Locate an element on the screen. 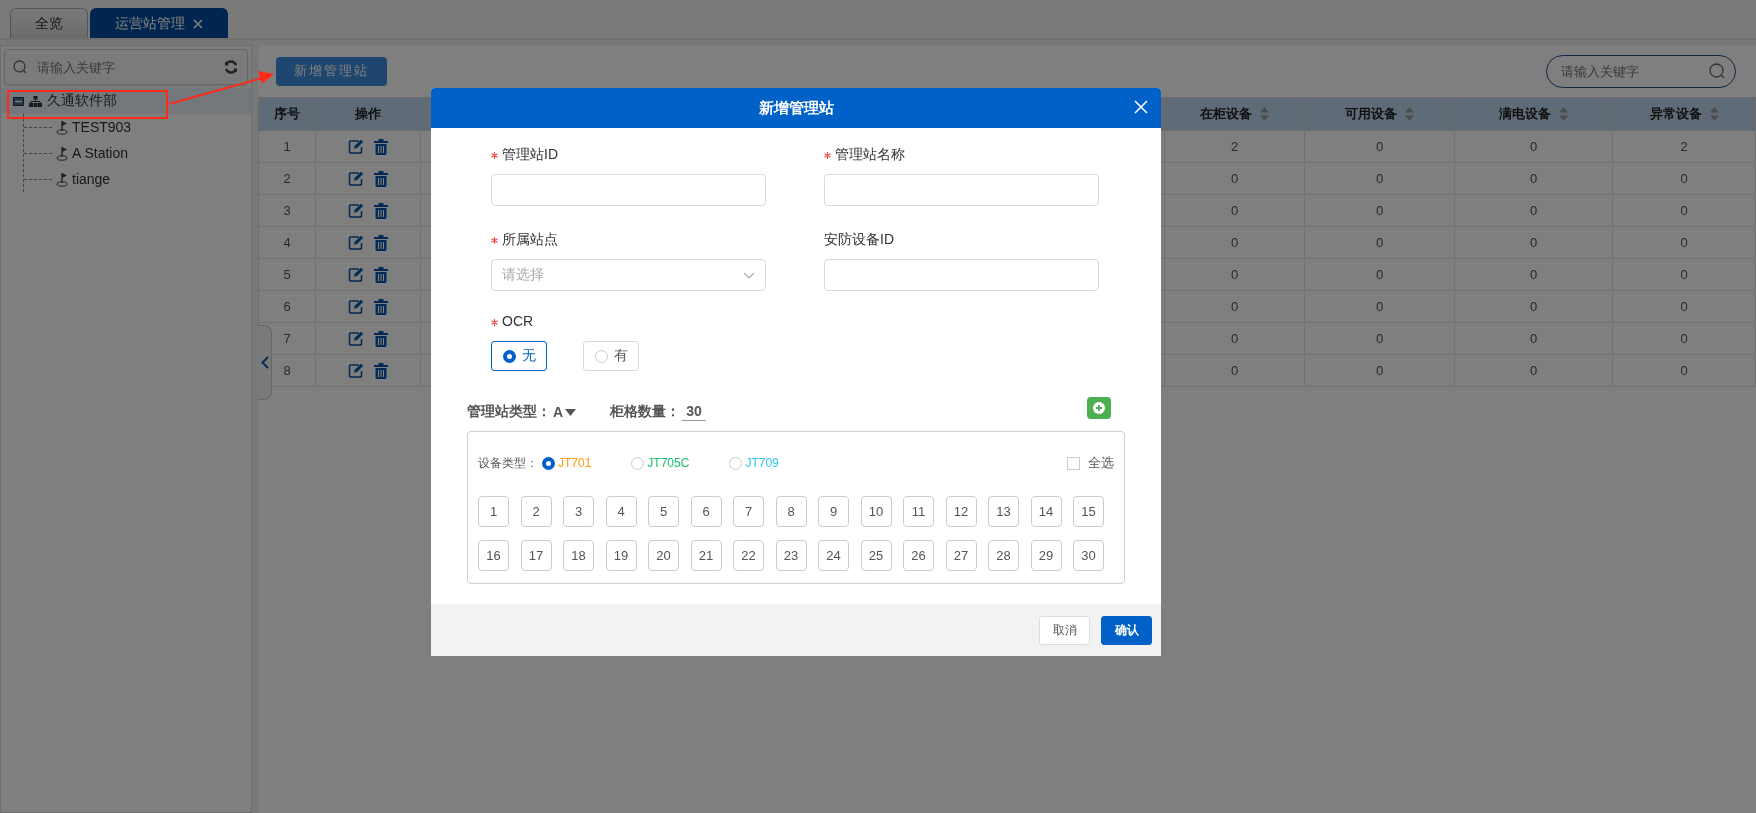  radio-option: 无 is located at coordinates (519, 356).